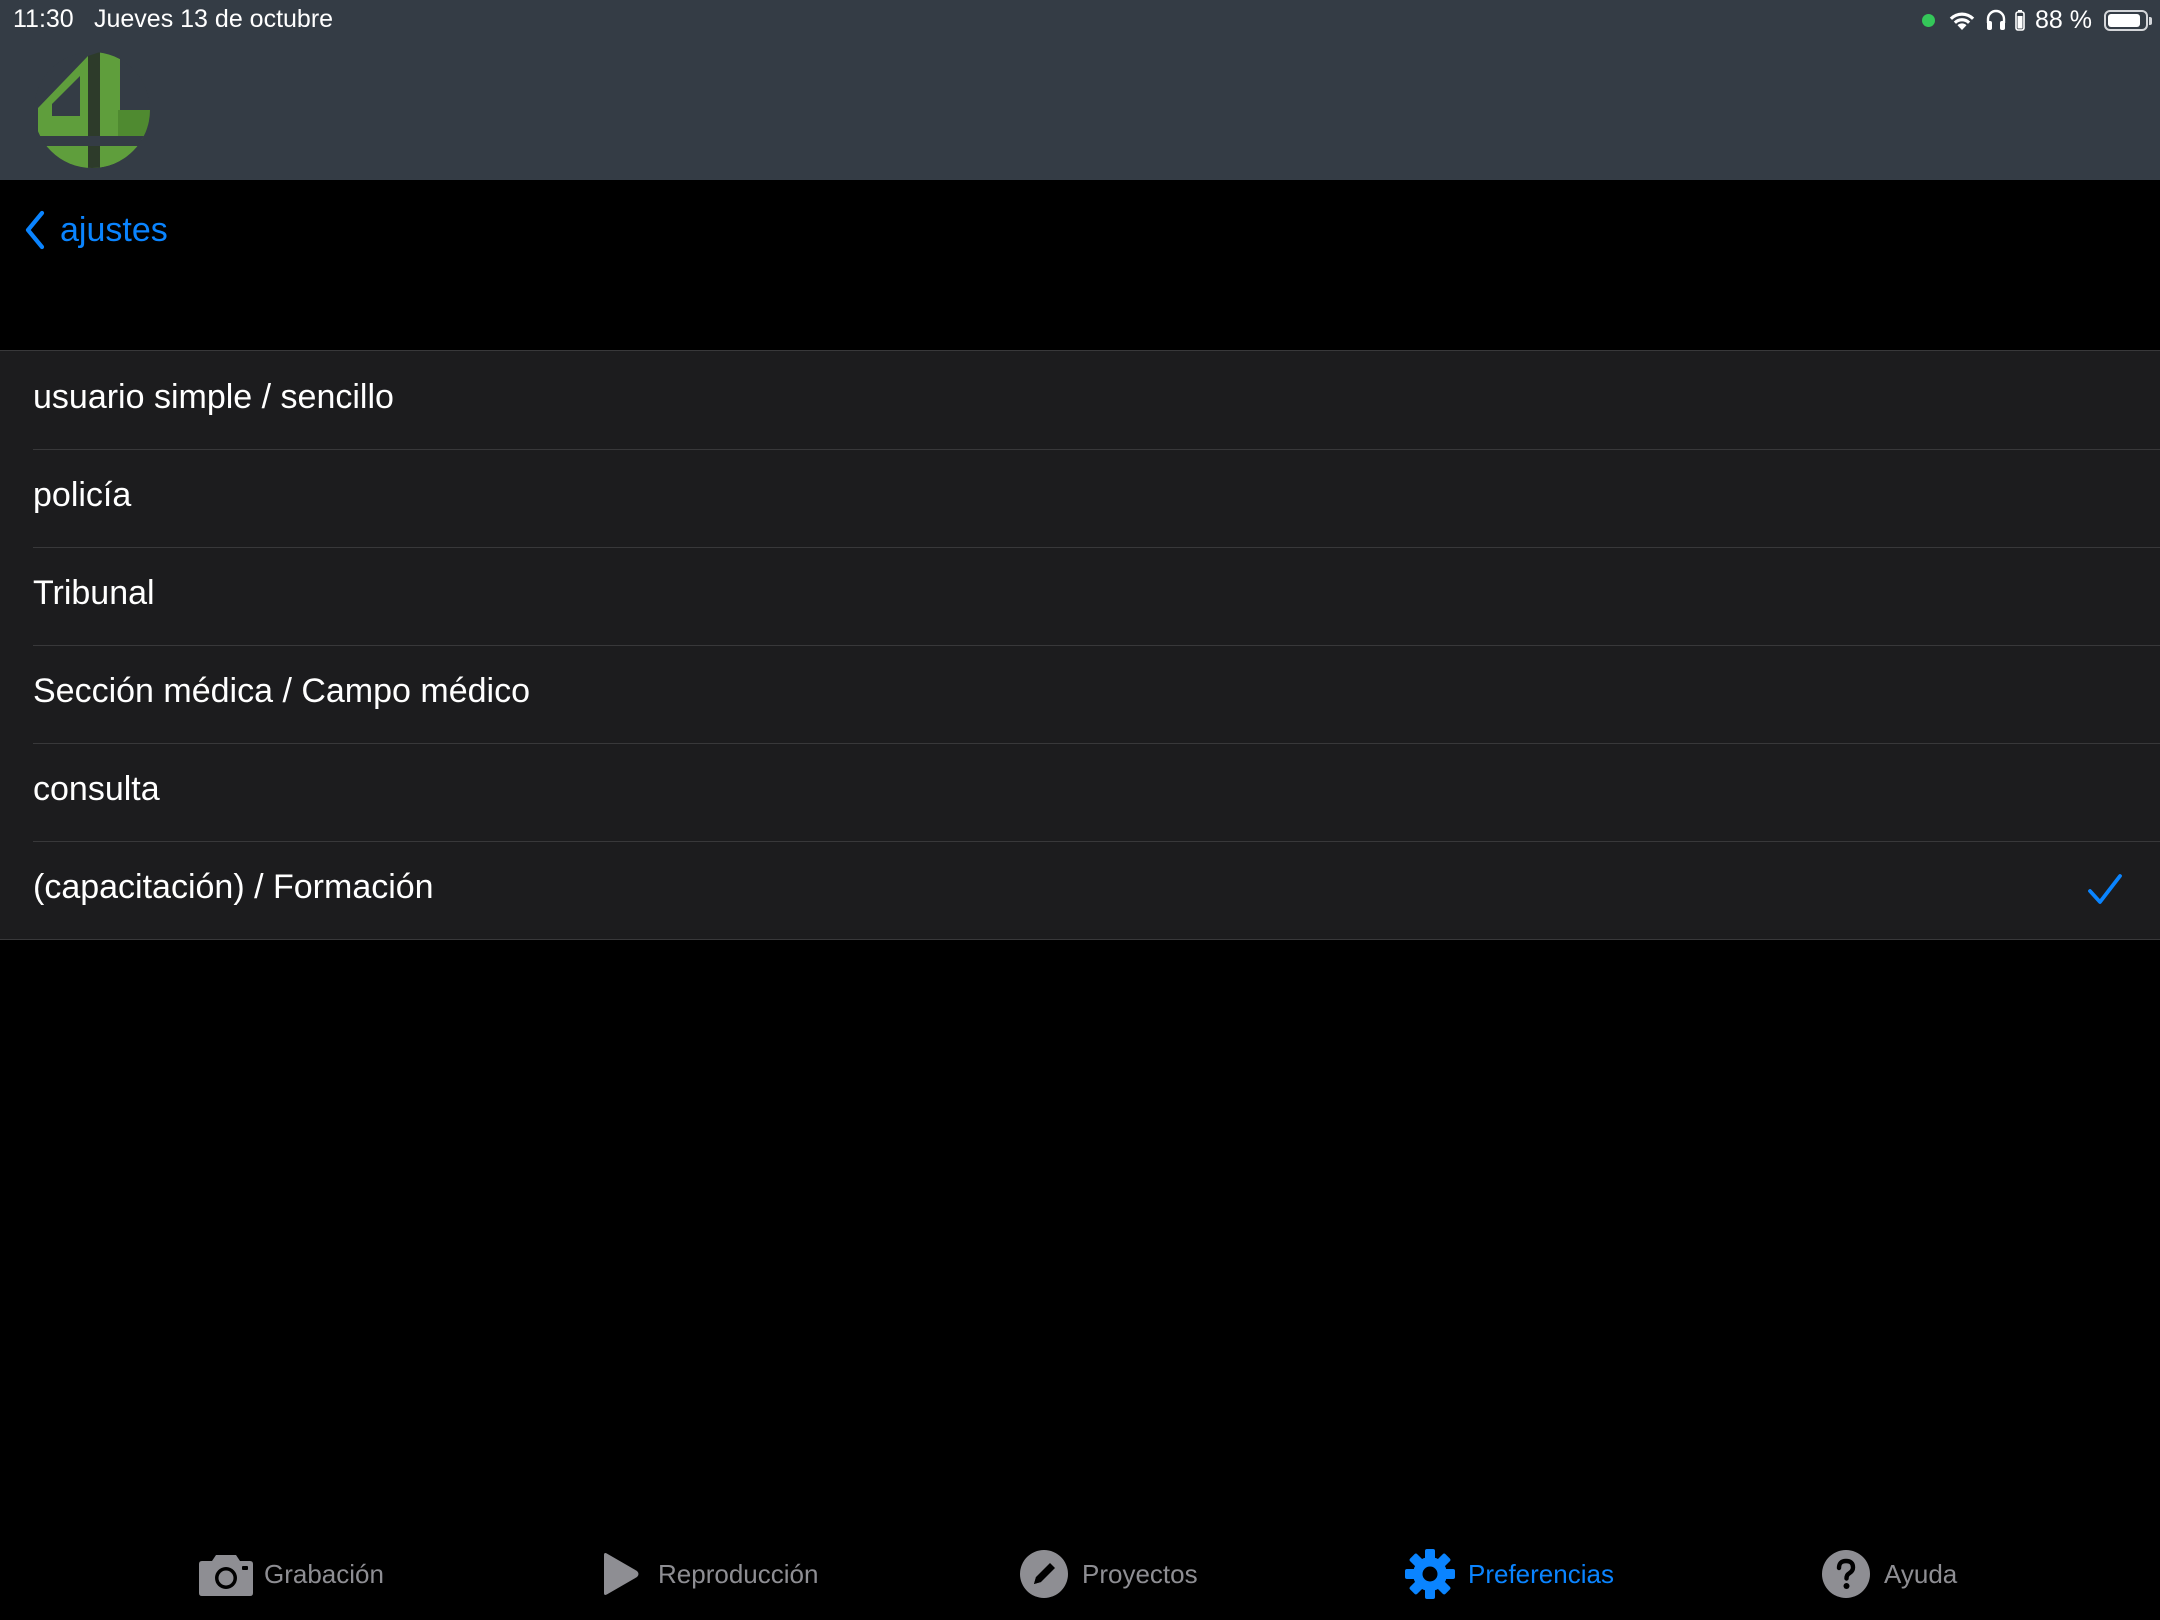  I want to click on tab-reproduccion: Reproducción, so click(705, 1574).